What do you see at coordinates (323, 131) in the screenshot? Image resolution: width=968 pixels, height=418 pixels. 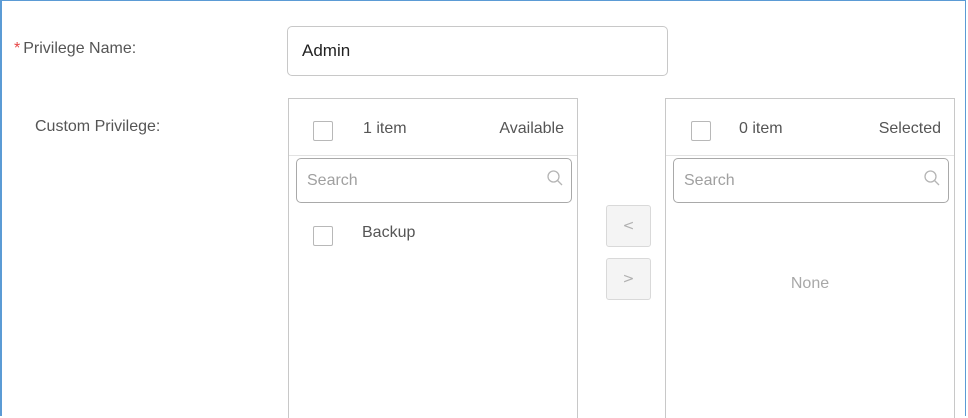 I see `available-select-all-checkbox` at bounding box center [323, 131].